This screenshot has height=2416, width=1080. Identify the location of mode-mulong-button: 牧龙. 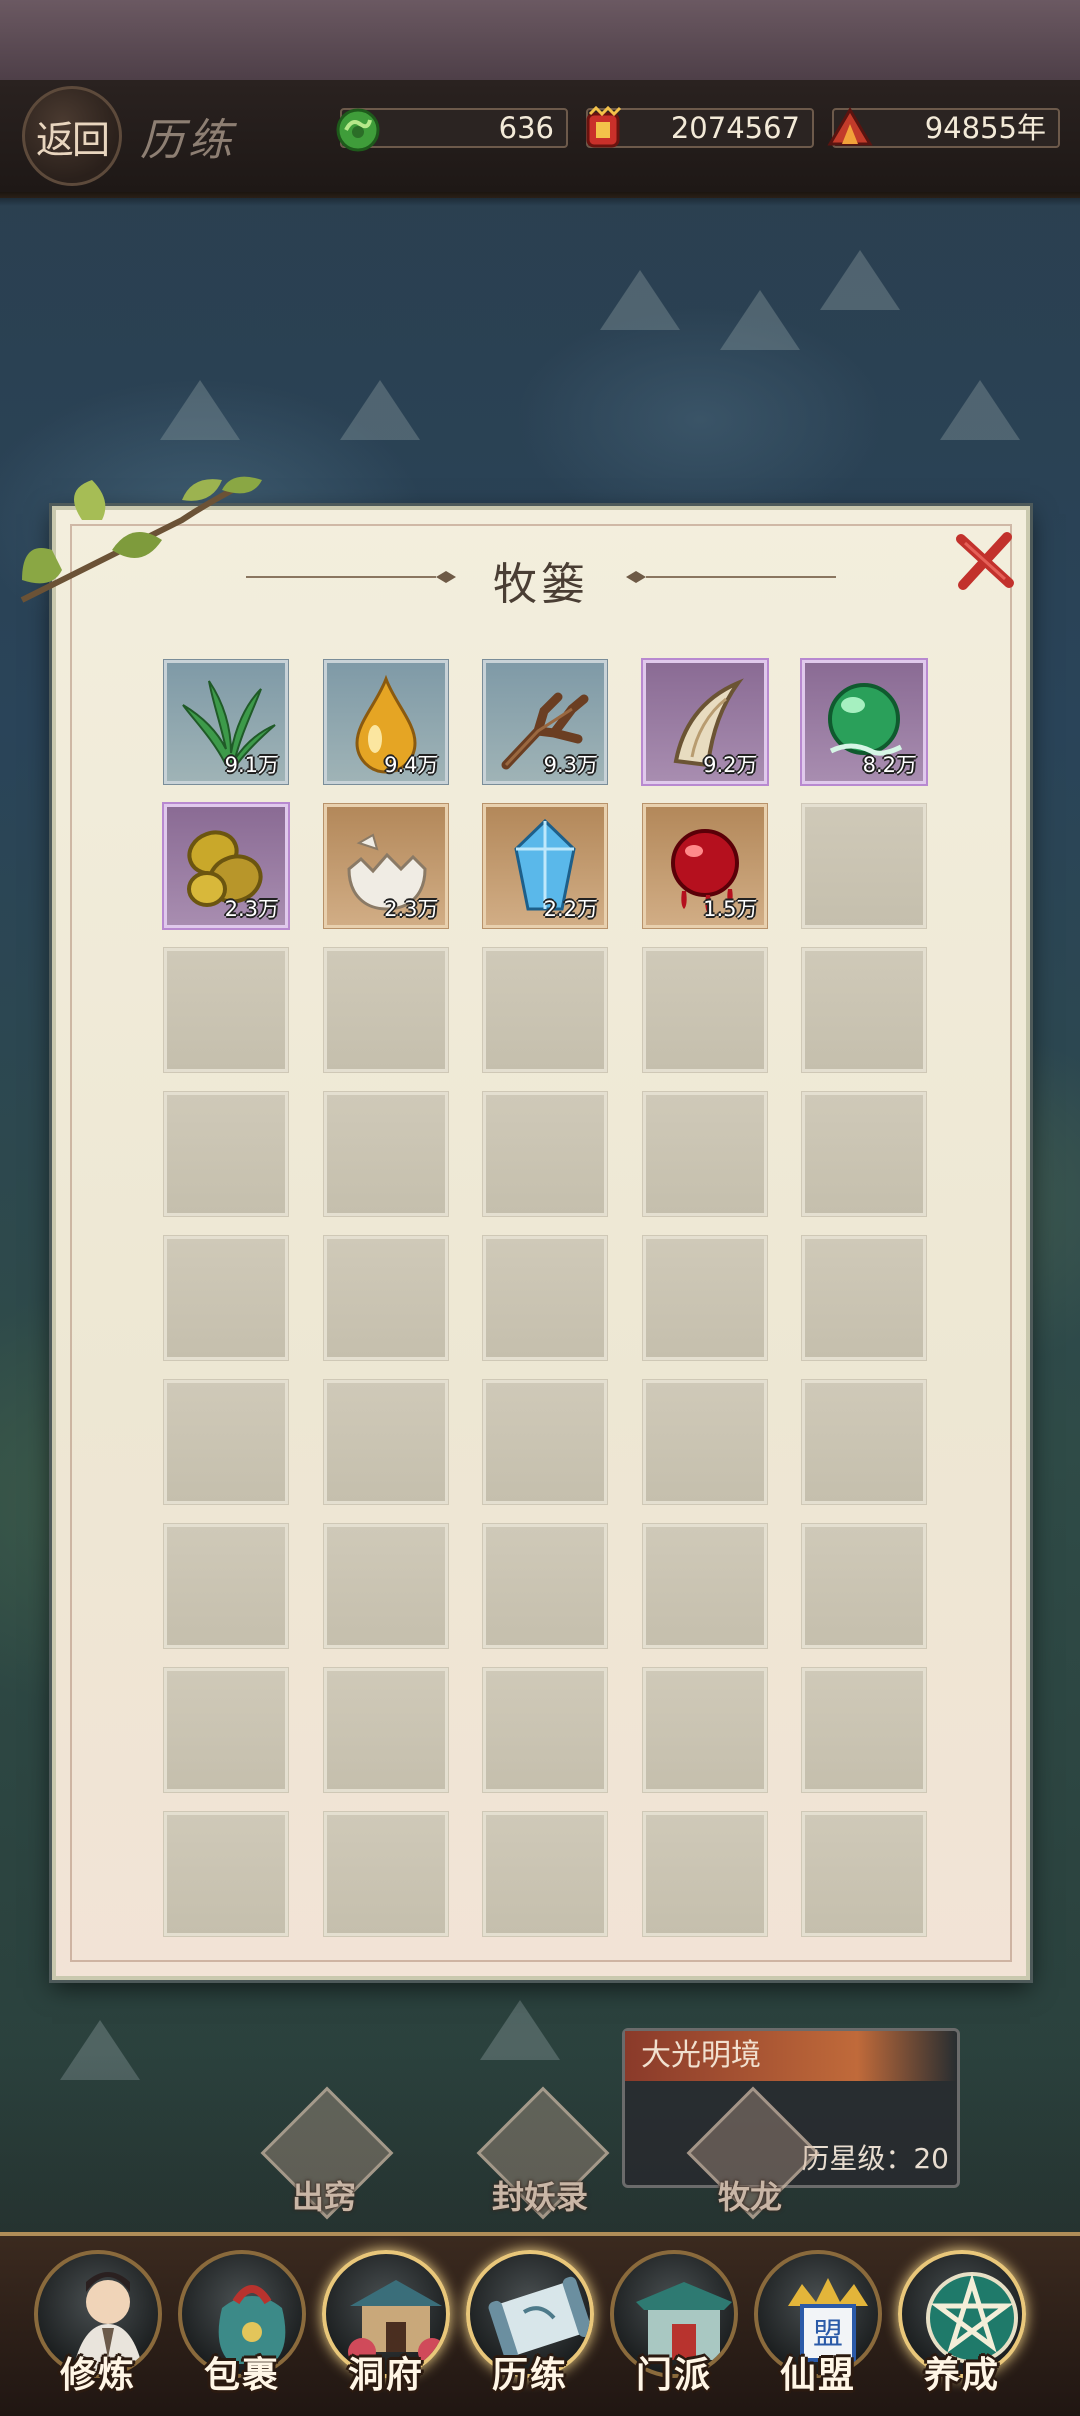
(753, 2153).